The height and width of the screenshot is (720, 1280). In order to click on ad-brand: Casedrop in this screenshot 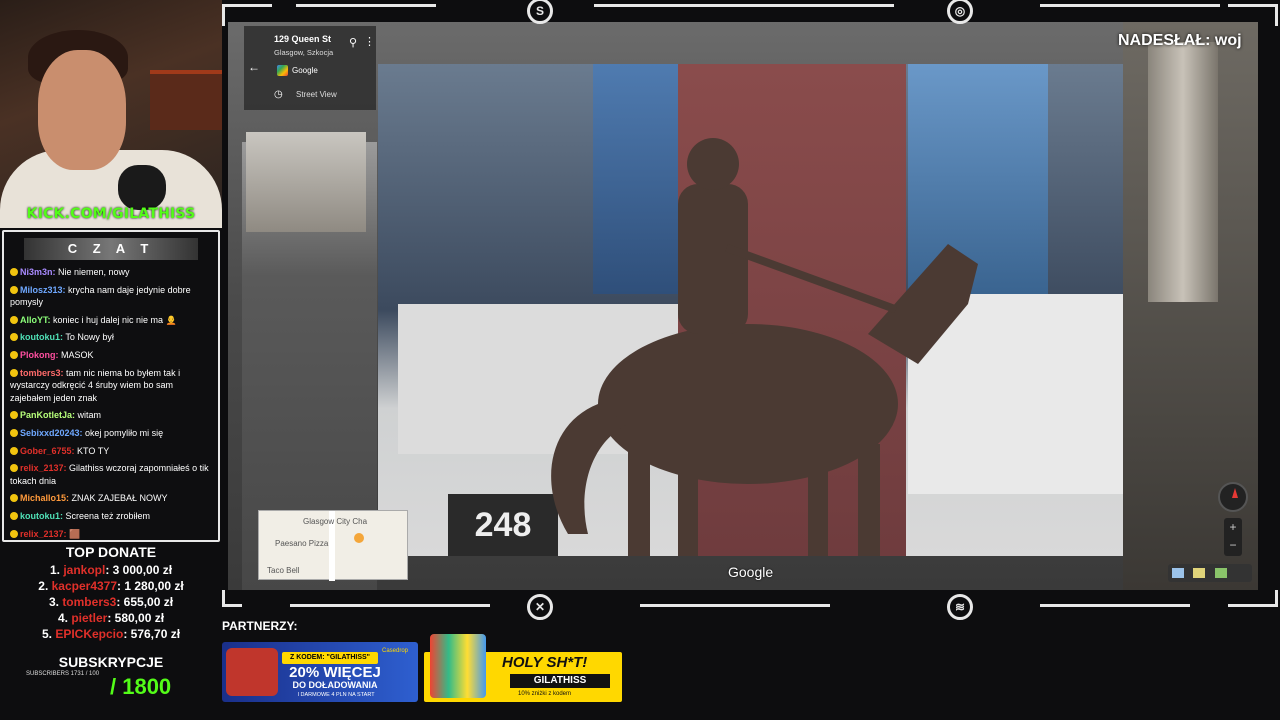, I will do `click(395, 651)`.